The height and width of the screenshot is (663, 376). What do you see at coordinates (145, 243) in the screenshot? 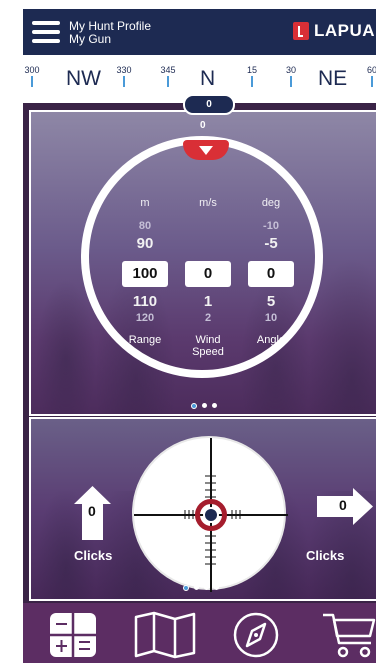
I see `range-value-prev: 90` at bounding box center [145, 243].